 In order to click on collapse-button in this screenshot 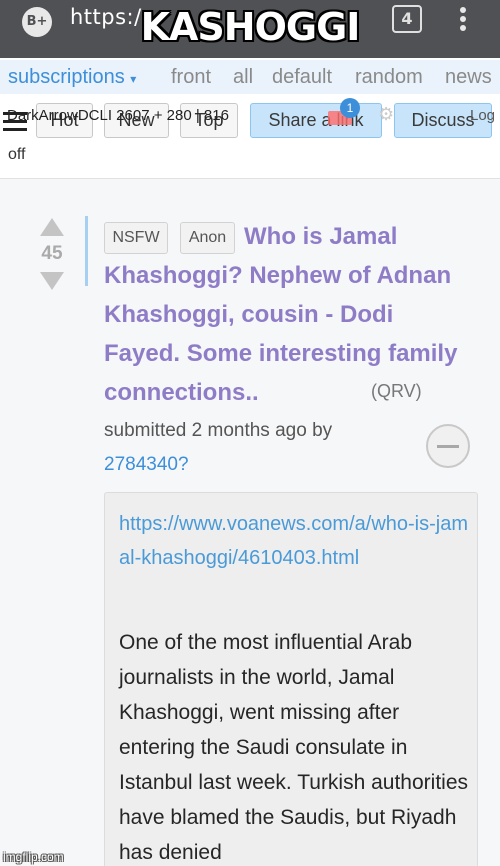, I will do `click(448, 446)`.